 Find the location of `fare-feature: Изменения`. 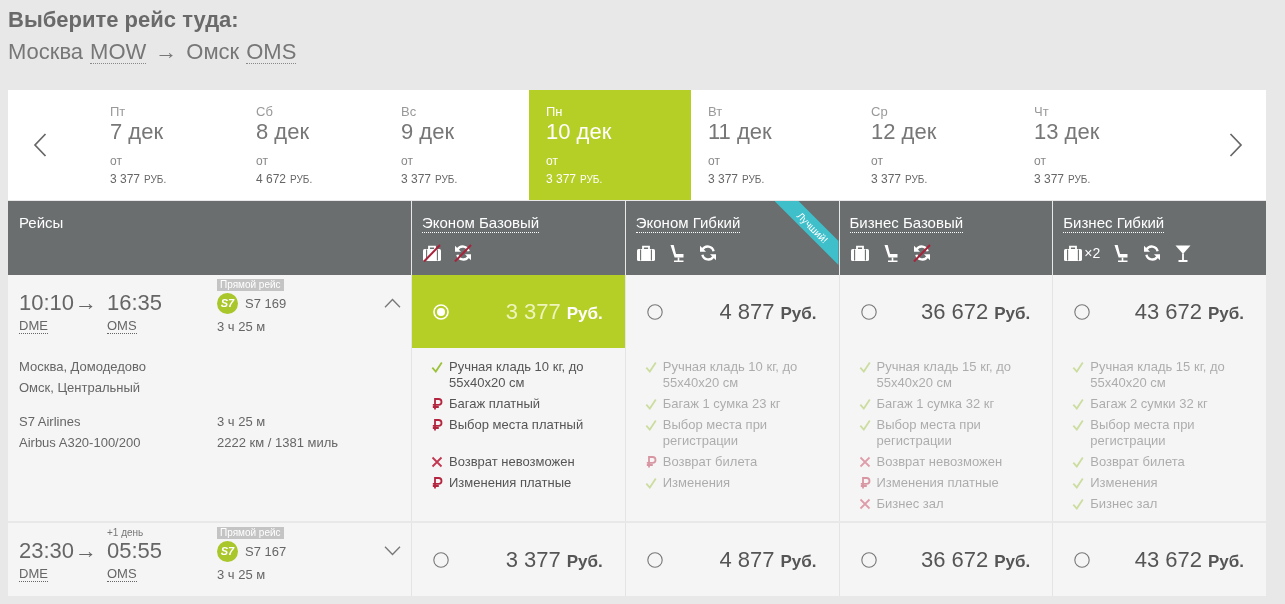

fare-feature: Изменения is located at coordinates (696, 483).